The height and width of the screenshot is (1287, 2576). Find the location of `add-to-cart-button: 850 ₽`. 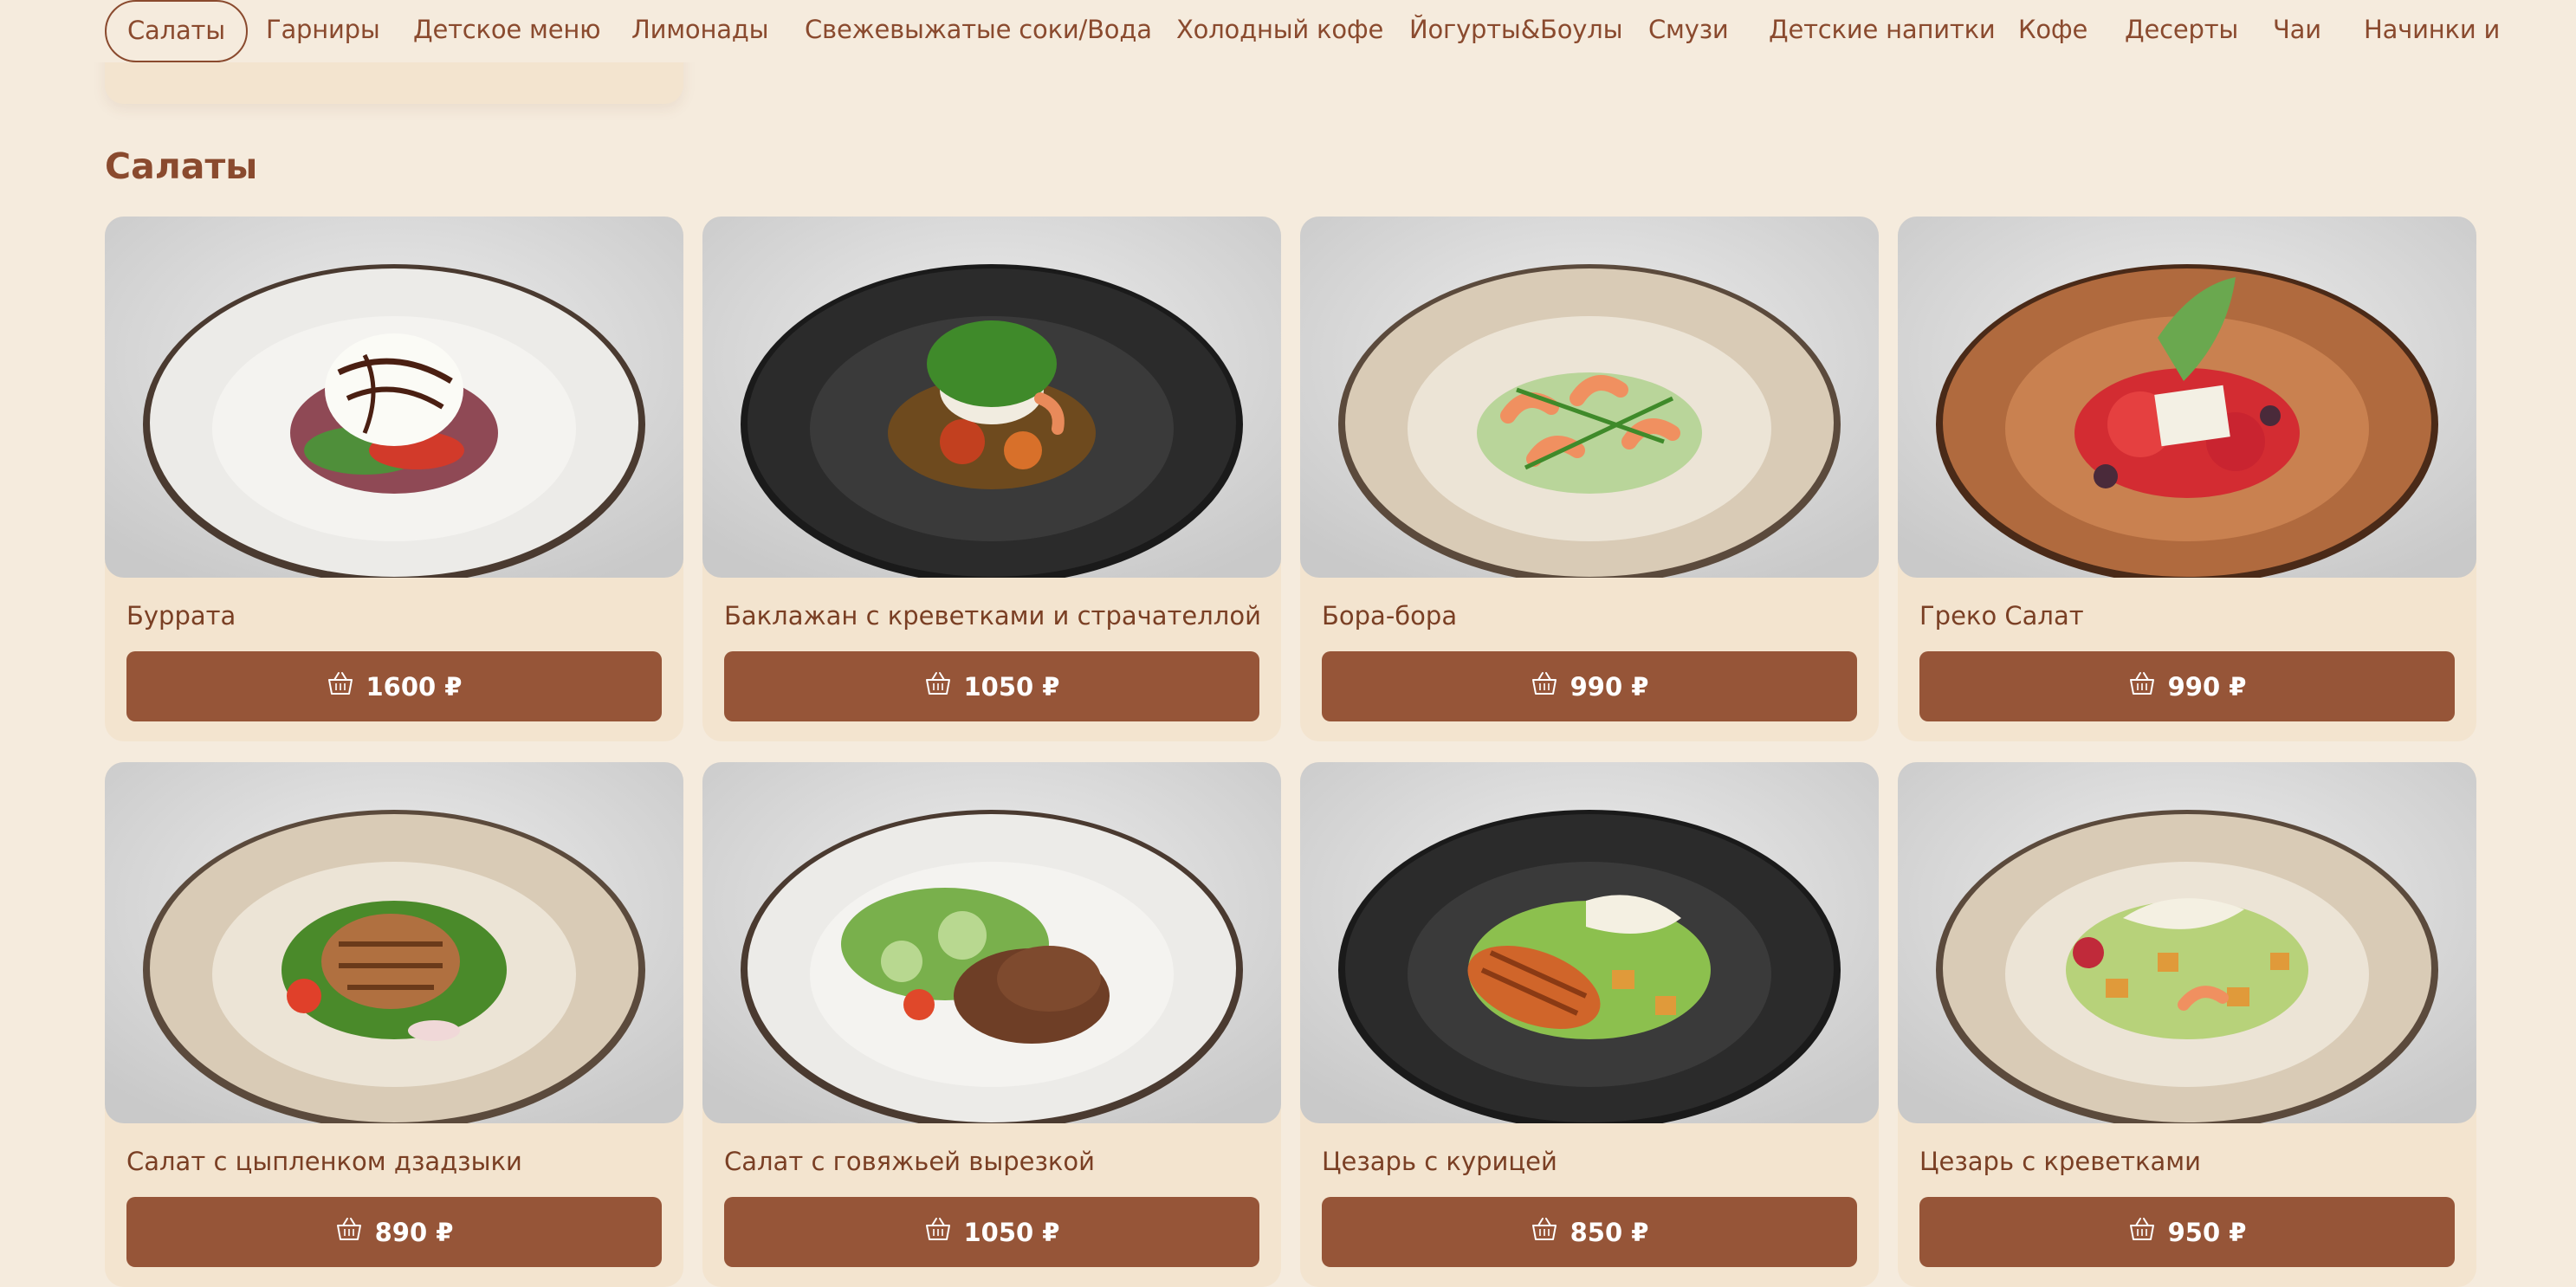

add-to-cart-button: 850 ₽ is located at coordinates (1589, 1232).